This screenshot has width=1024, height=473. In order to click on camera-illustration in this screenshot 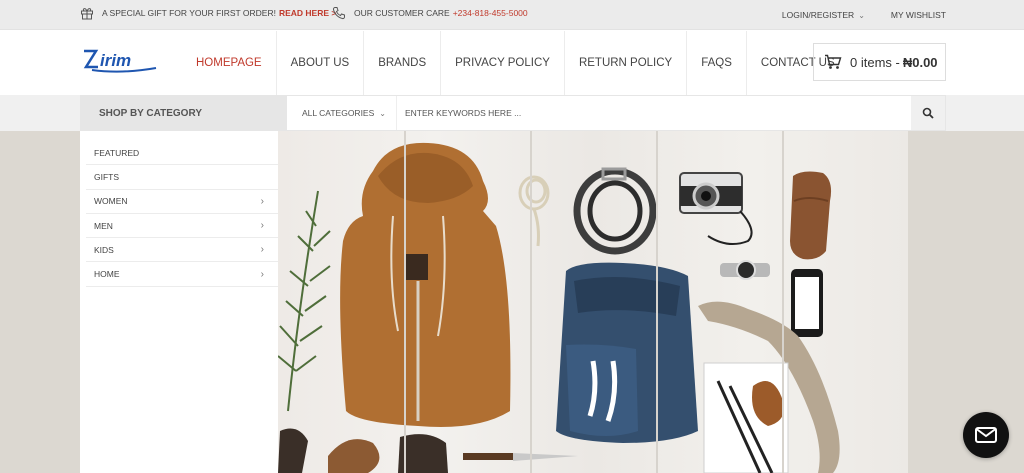, I will do `click(716, 209)`.